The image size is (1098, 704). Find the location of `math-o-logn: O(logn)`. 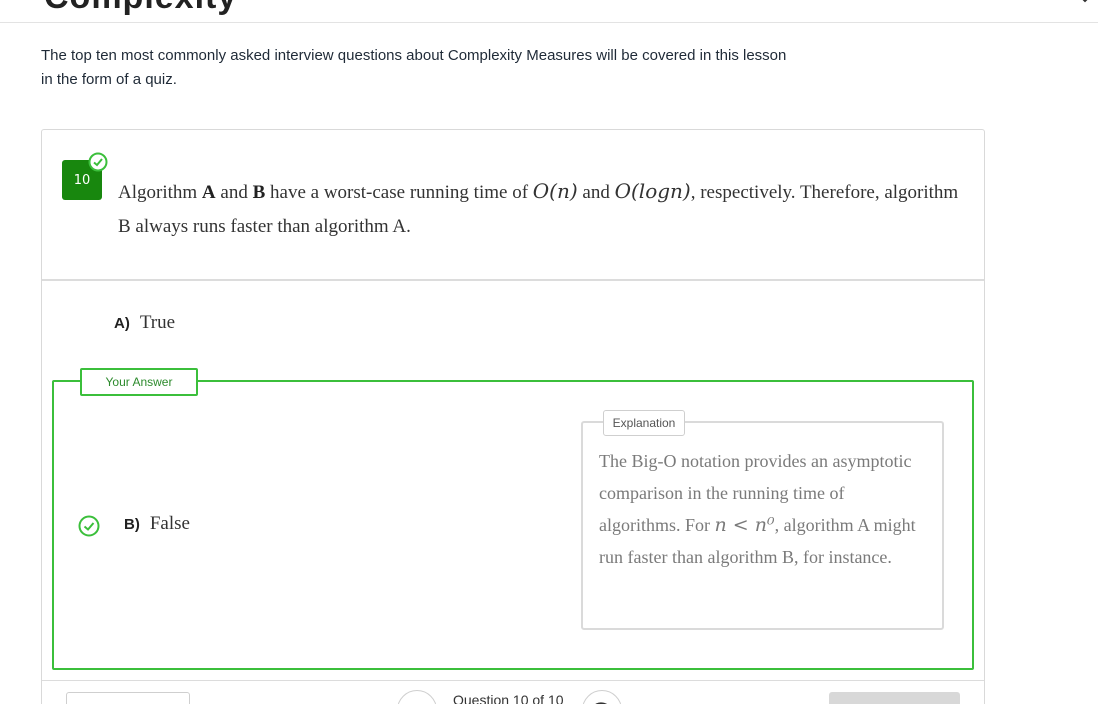

math-o-logn: O(logn) is located at coordinates (652, 191).